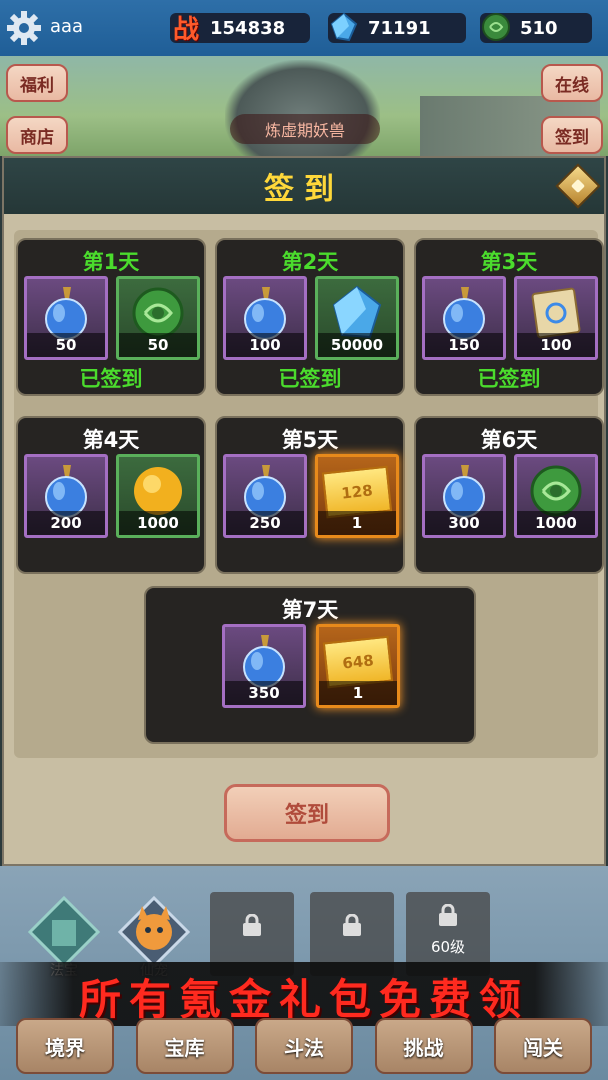  Describe the element at coordinates (358, 666) in the screenshot. I see `reward-slot: 648 1` at that location.